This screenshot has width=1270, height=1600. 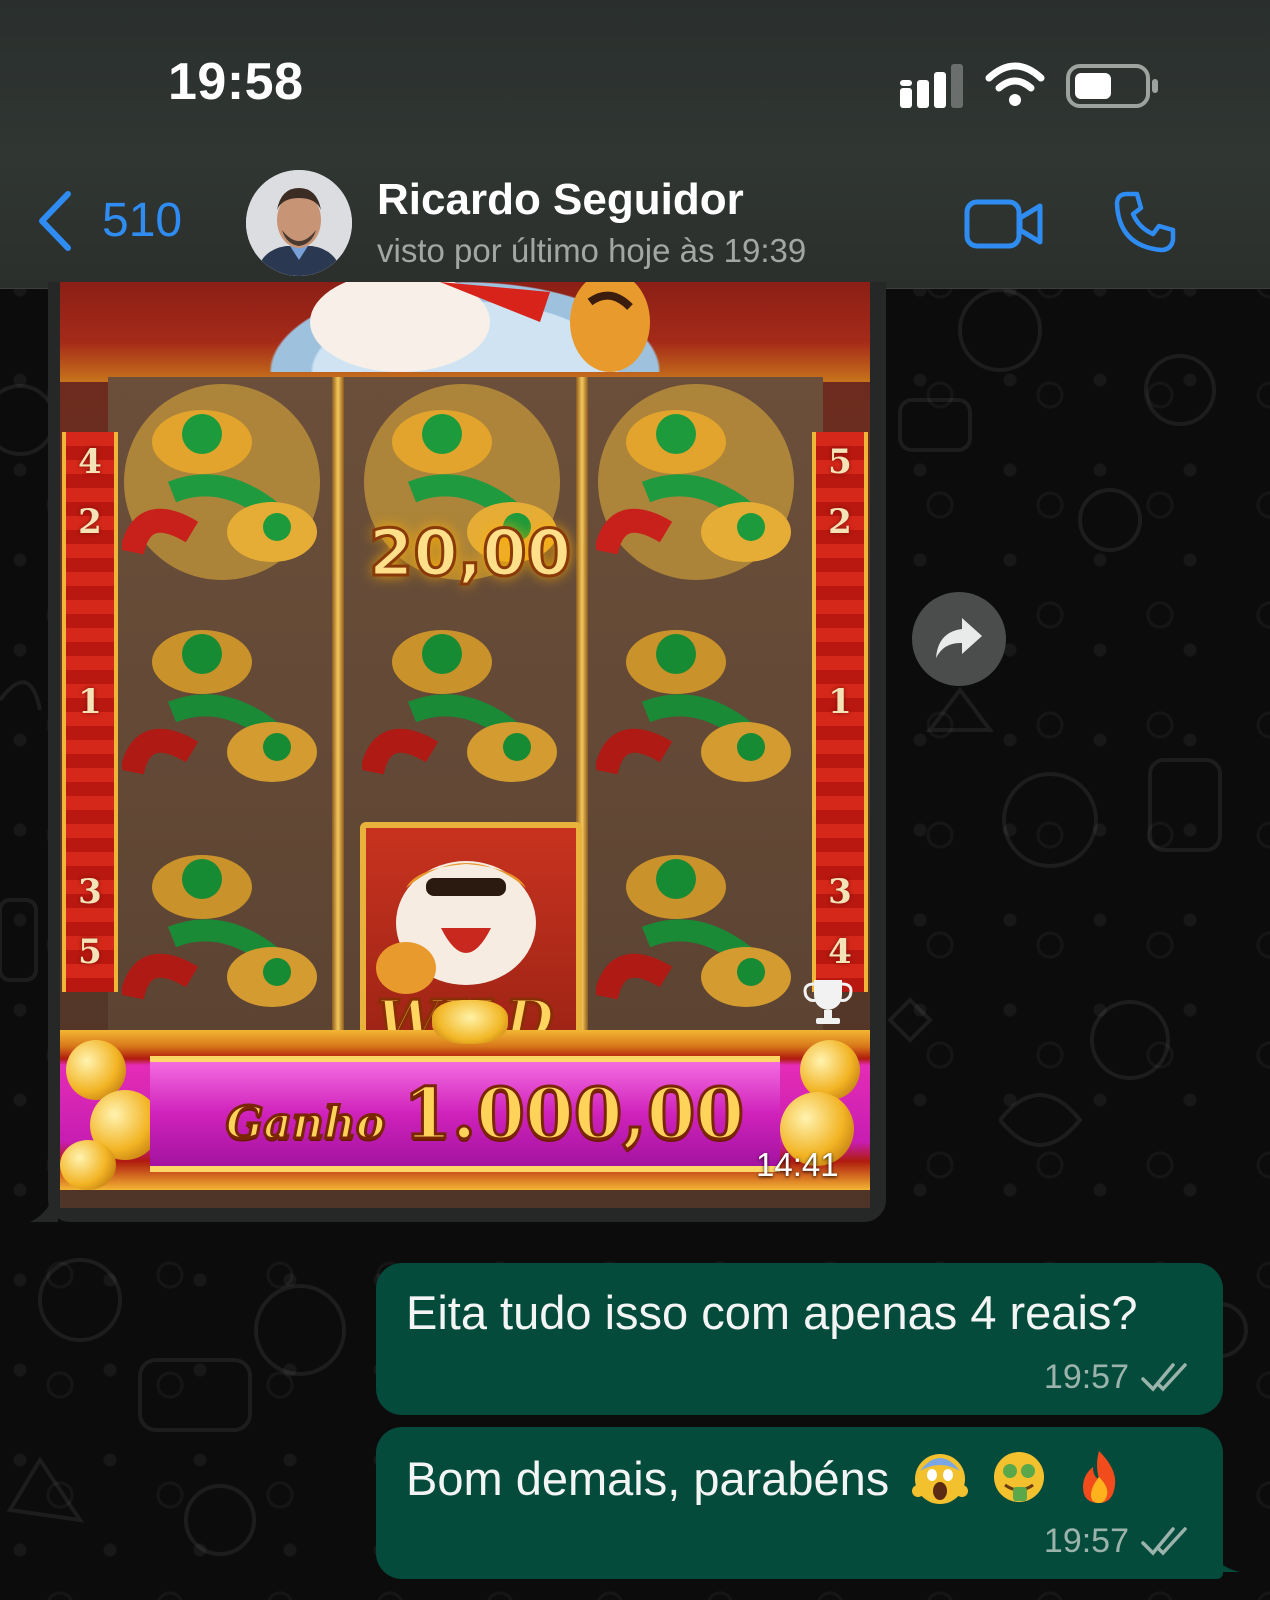 I want to click on win-amount: 1.000,00, so click(x=574, y=1114).